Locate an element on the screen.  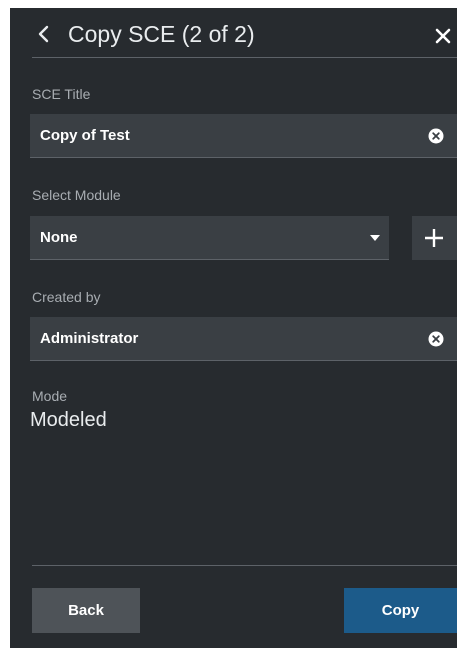
plus-icon is located at coordinates (434, 238).